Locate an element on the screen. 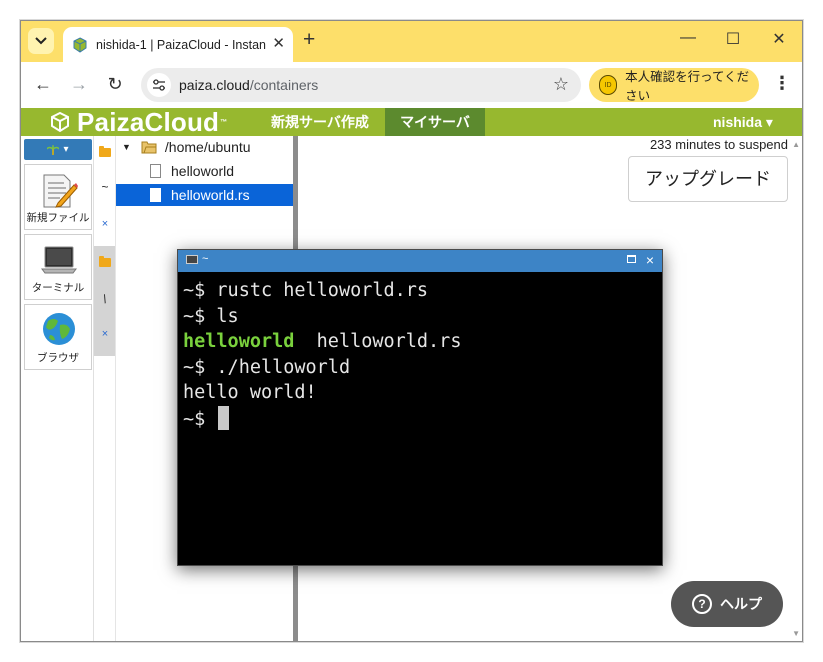 The image size is (823, 662). terminal-command: ./helloworld is located at coordinates (283, 367).